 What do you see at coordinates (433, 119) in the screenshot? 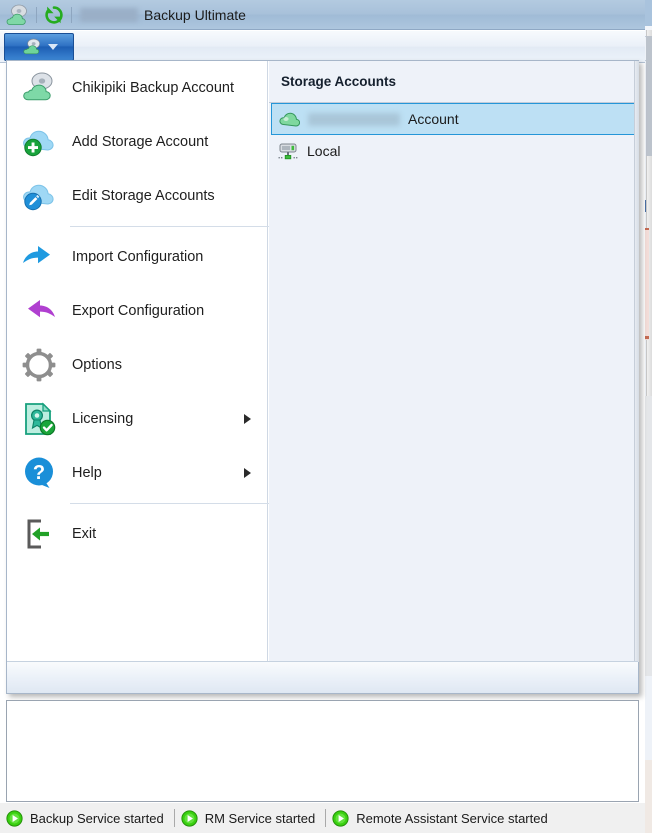
I see `storage-account-name: Account` at bounding box center [433, 119].